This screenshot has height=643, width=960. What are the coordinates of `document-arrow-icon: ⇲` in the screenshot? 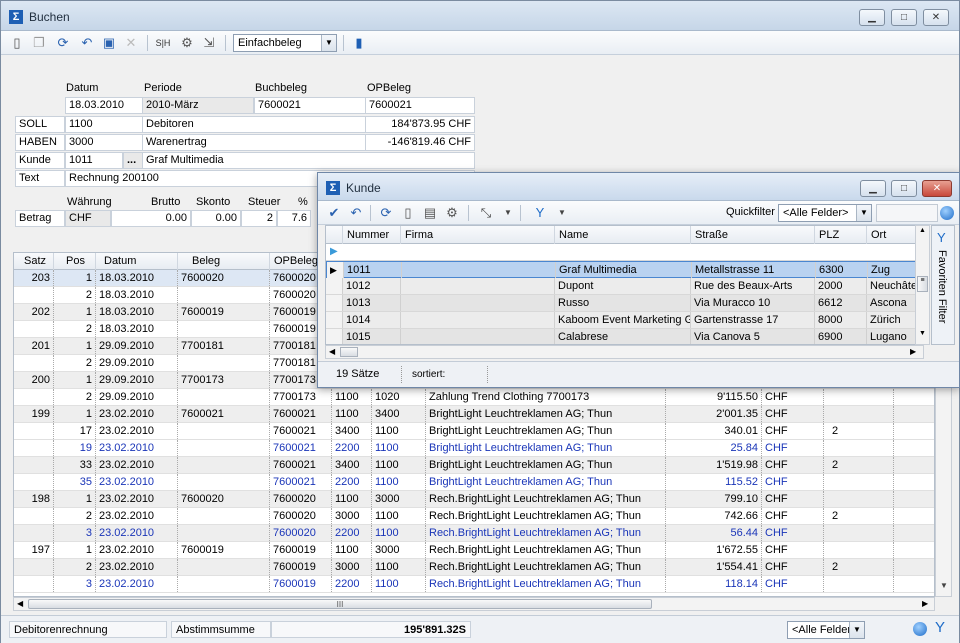 It's located at (209, 43).